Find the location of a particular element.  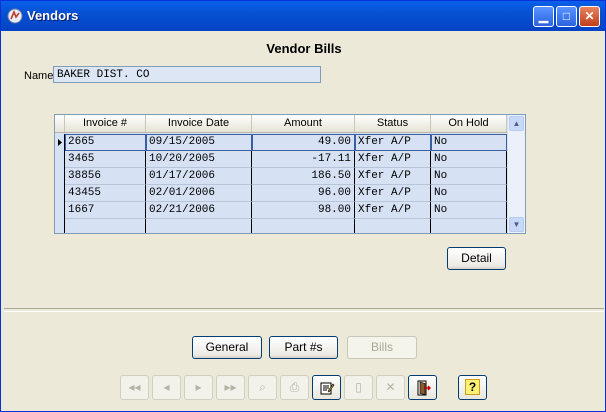

next-record-button: ▸ is located at coordinates (198, 387).